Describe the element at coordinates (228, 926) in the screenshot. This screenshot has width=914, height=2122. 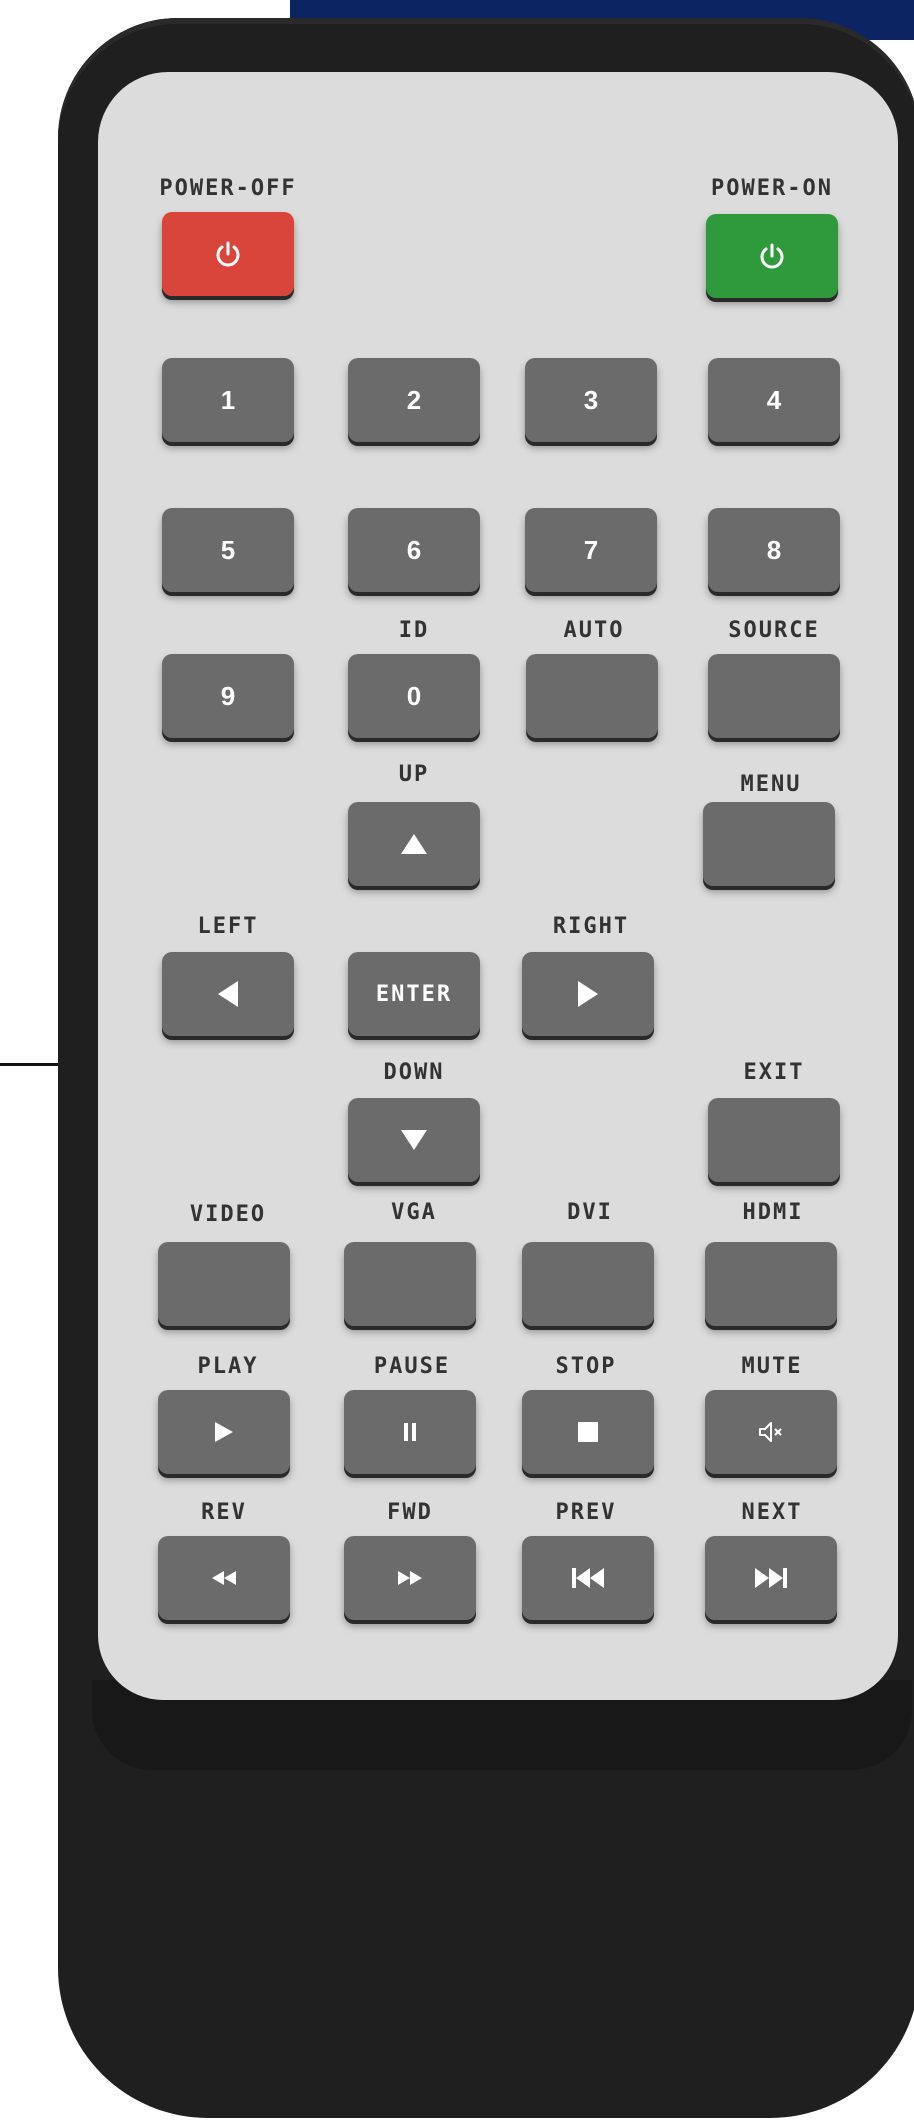
I see `left-label: LEFT` at that location.